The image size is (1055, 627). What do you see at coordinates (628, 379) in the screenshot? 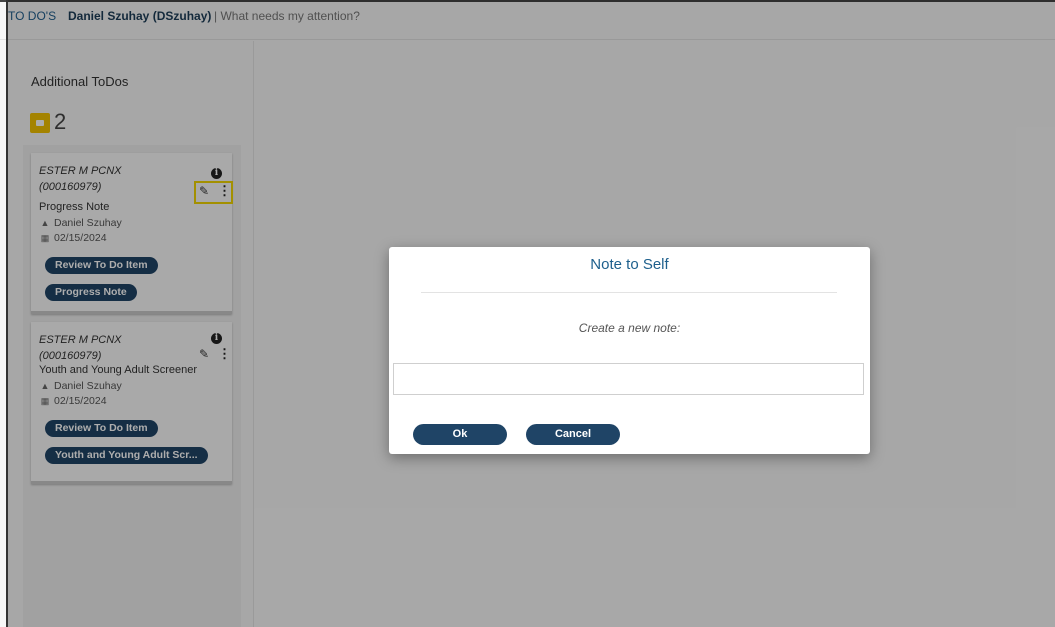
I see `note-input` at bounding box center [628, 379].